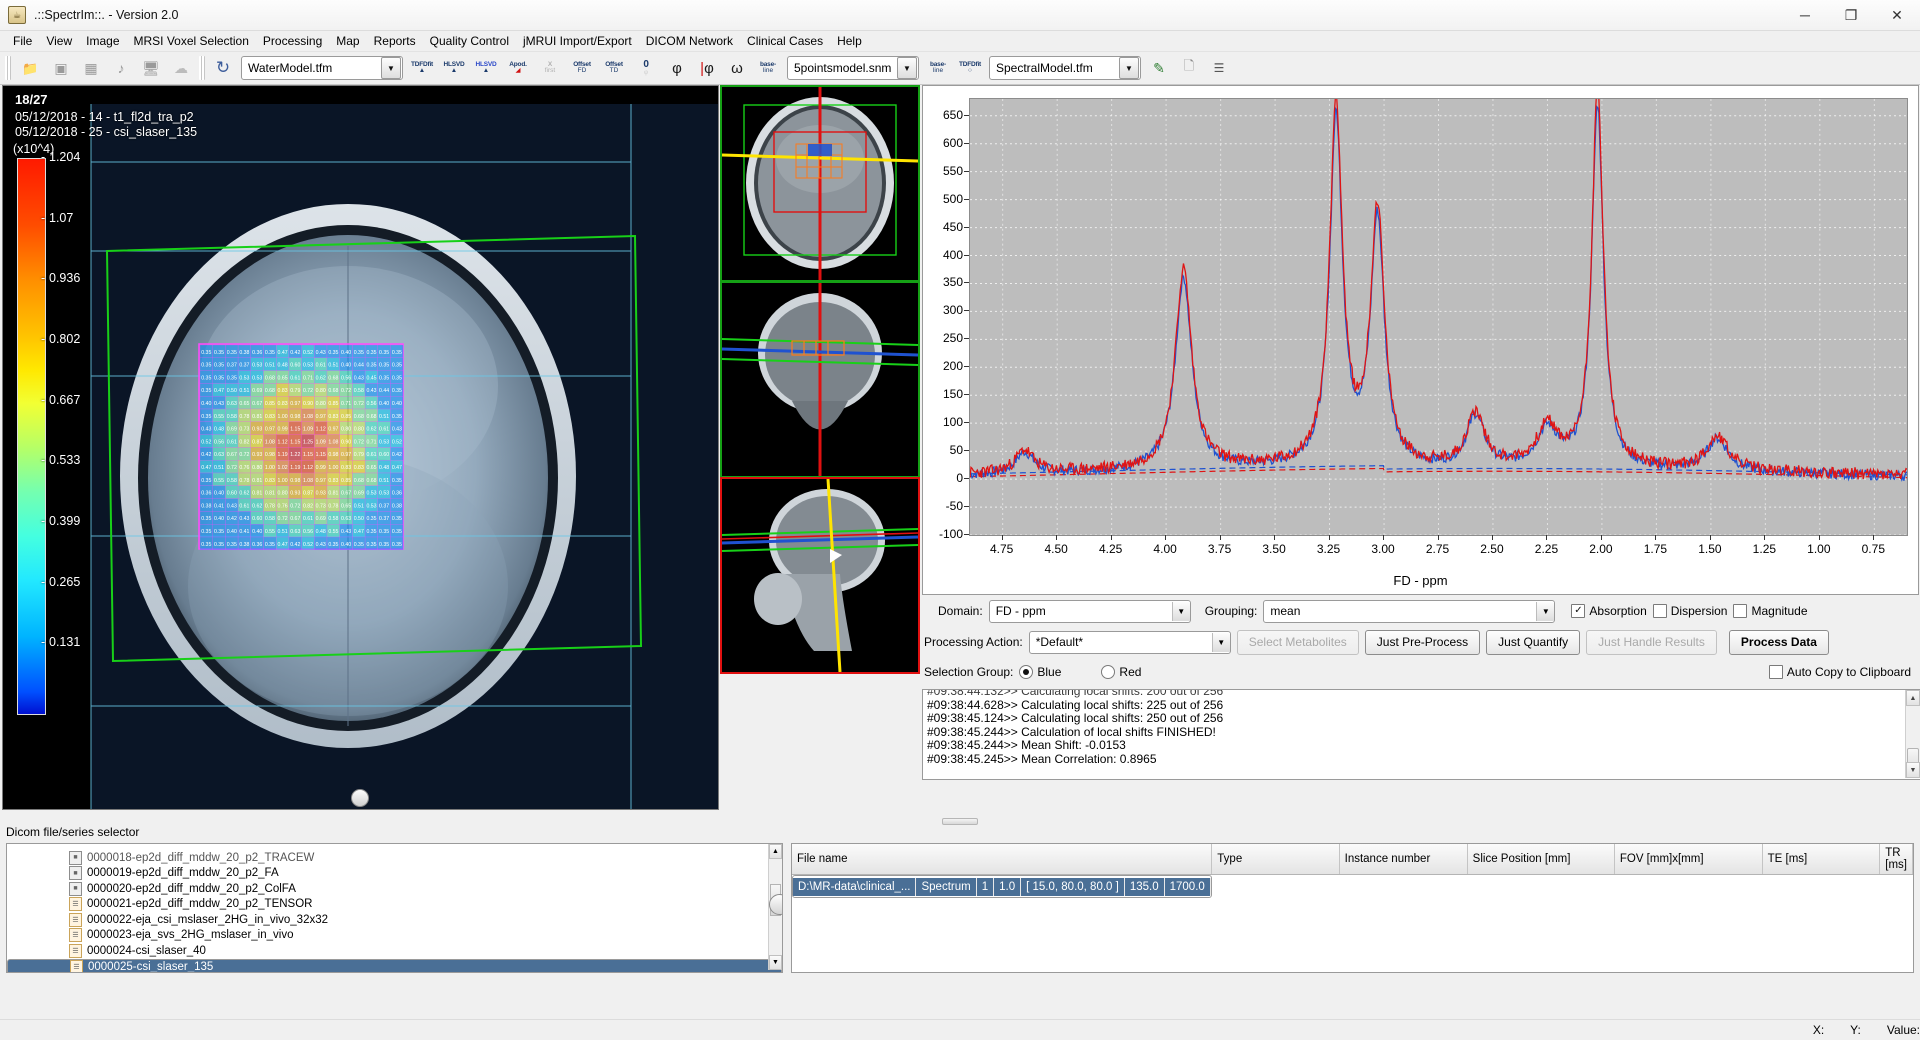  What do you see at coordinates (394, 936) in the screenshot?
I see `list-item: ☰ 0000023-eja_svs_2HG_mslaser_in_vivo` at bounding box center [394, 936].